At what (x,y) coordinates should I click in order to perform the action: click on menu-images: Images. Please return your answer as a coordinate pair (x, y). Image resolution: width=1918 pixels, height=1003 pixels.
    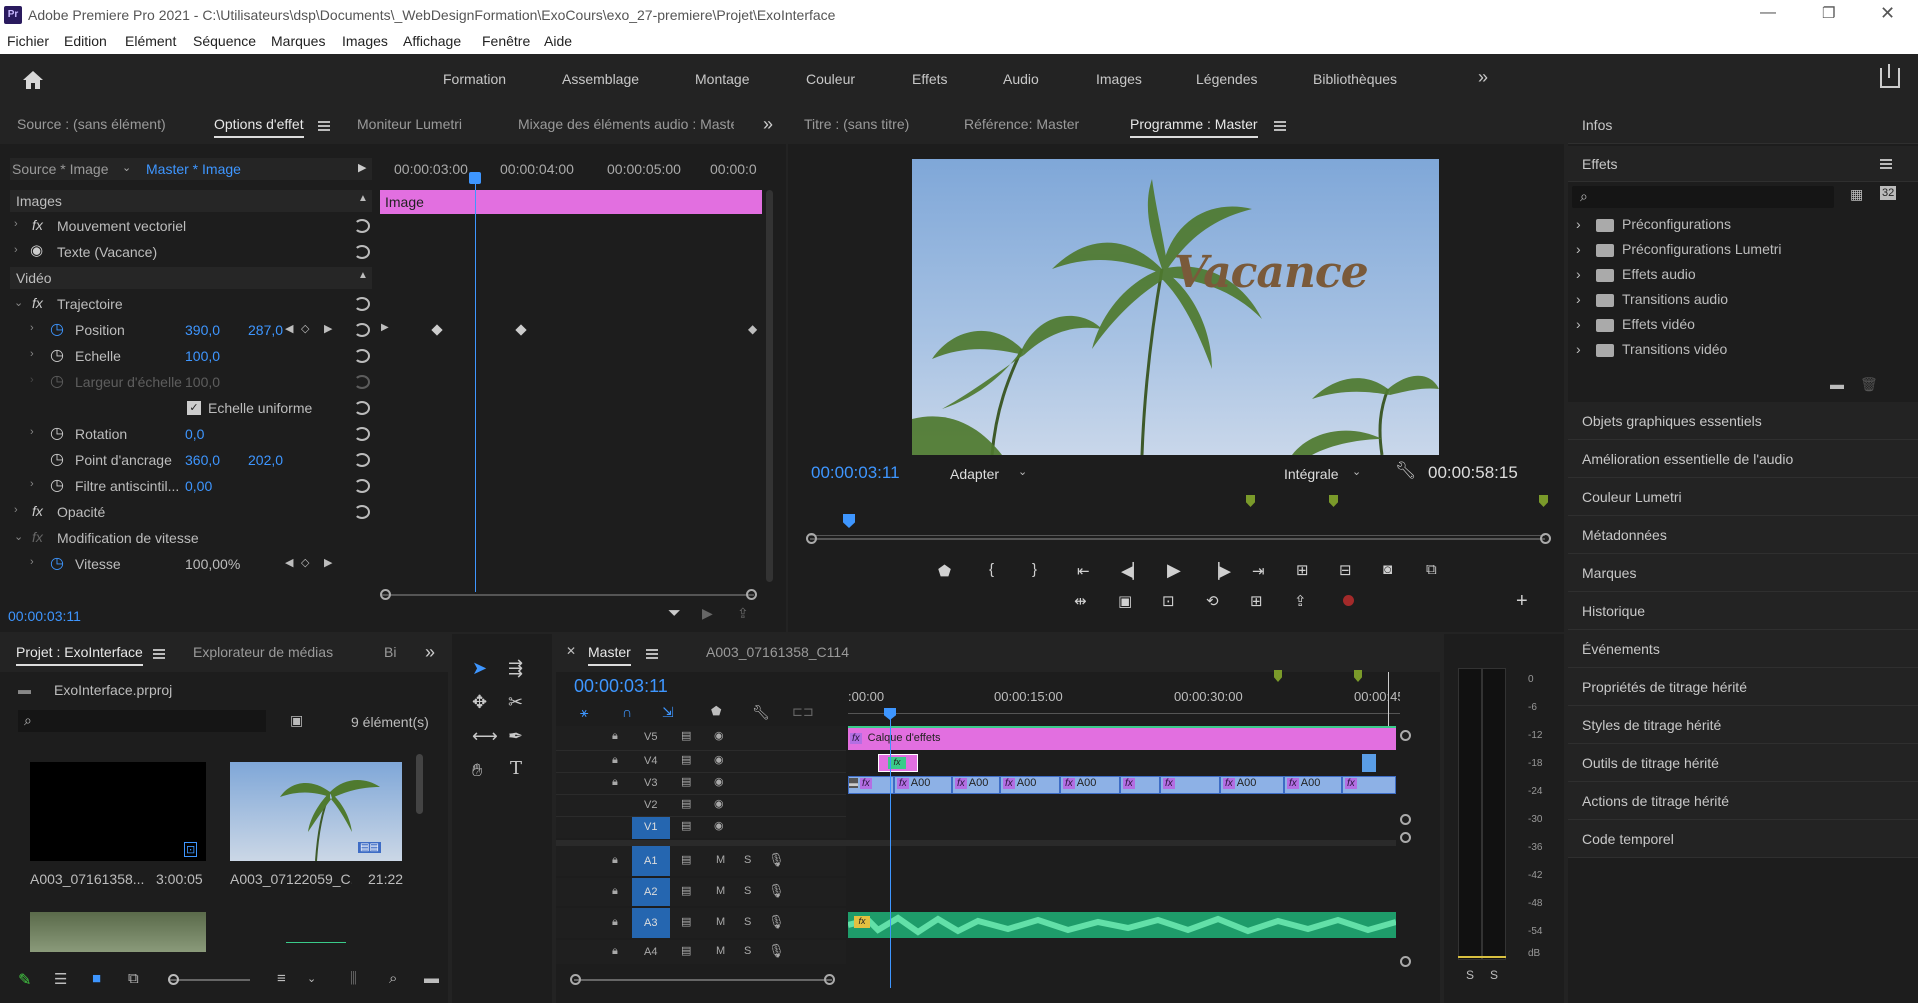
    Looking at the image, I should click on (365, 41).